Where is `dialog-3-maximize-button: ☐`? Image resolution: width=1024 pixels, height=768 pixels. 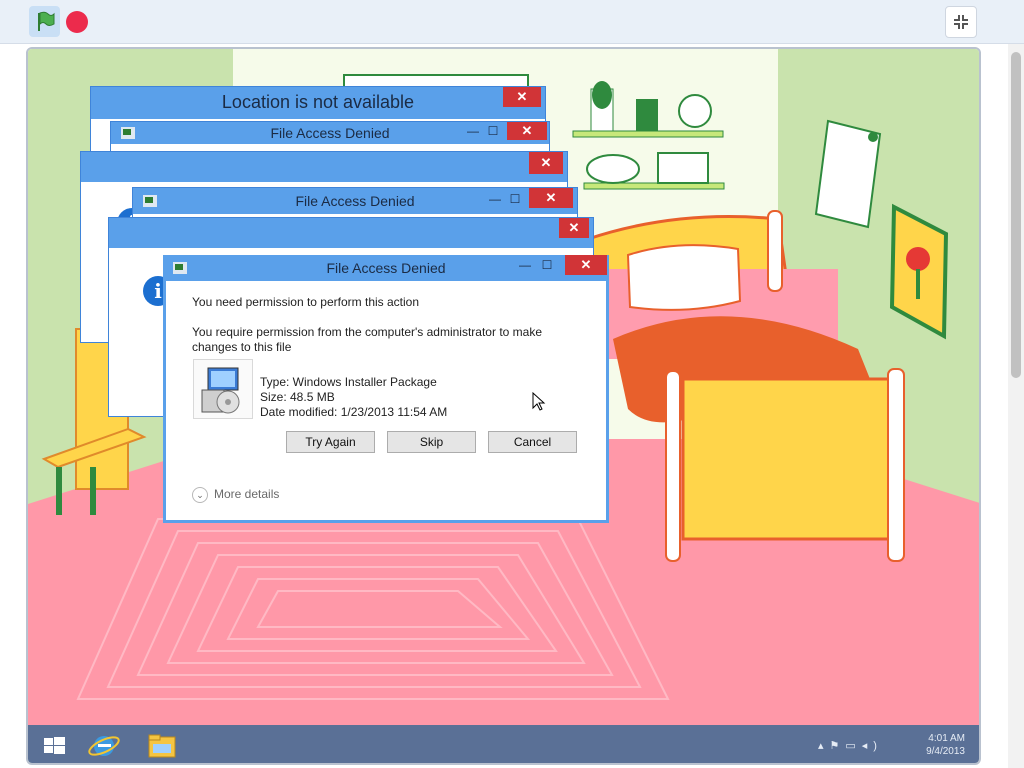
dialog-3-maximize-button: ☐ is located at coordinates (515, 199).